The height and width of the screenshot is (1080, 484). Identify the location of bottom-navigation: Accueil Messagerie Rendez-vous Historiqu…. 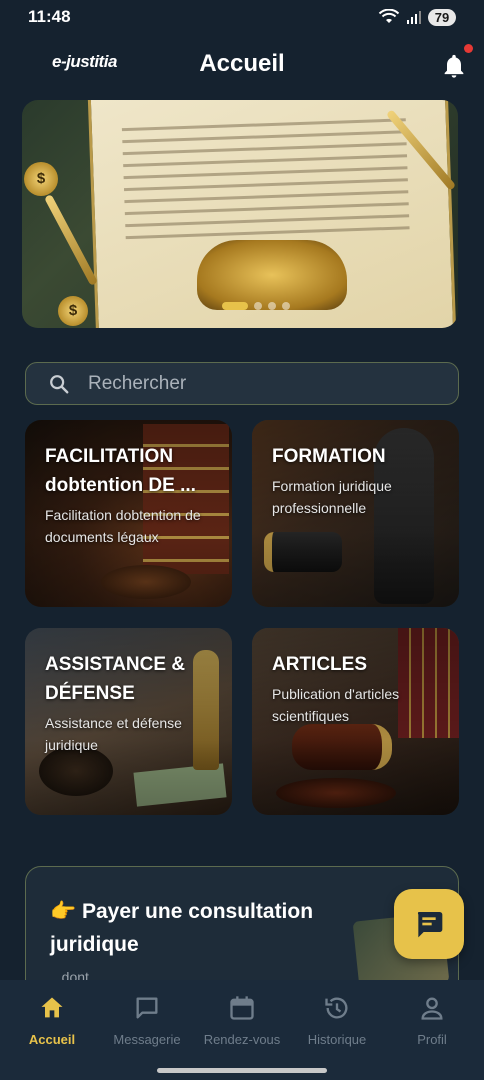
(242, 1030).